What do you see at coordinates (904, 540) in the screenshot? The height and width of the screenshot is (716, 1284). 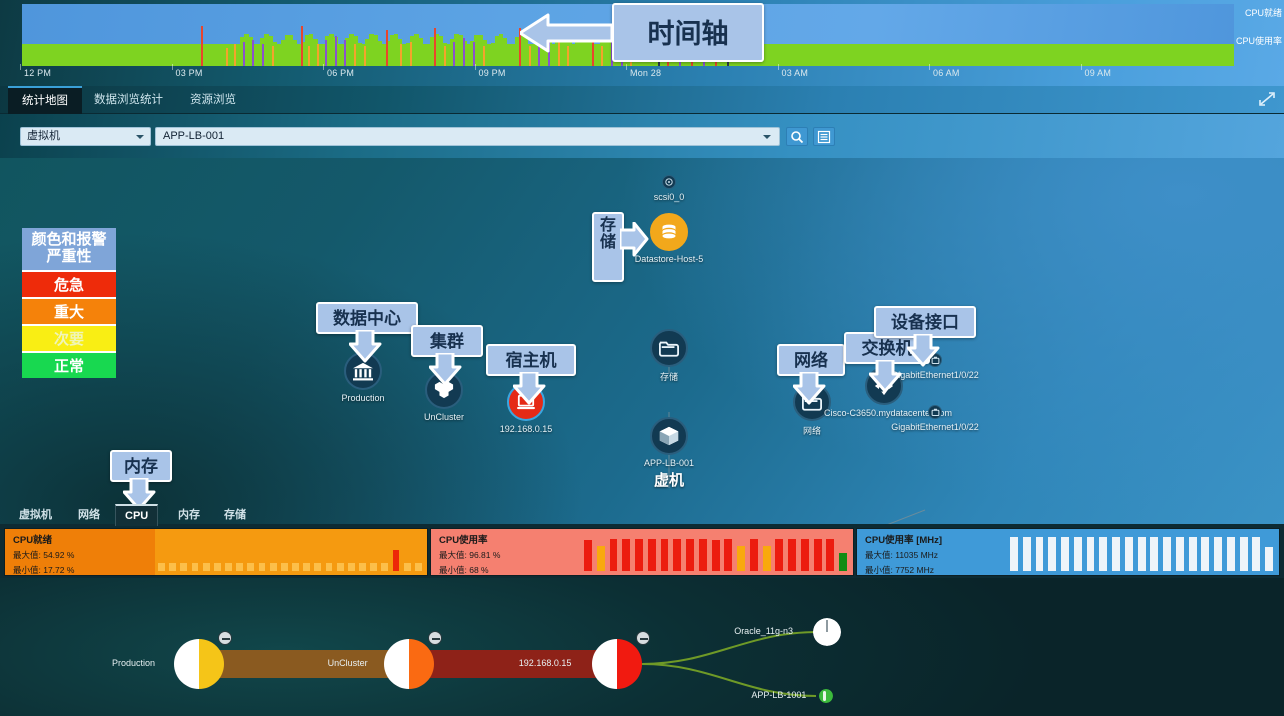 I see `metric-title: CPU使用率 [MHz]` at bounding box center [904, 540].